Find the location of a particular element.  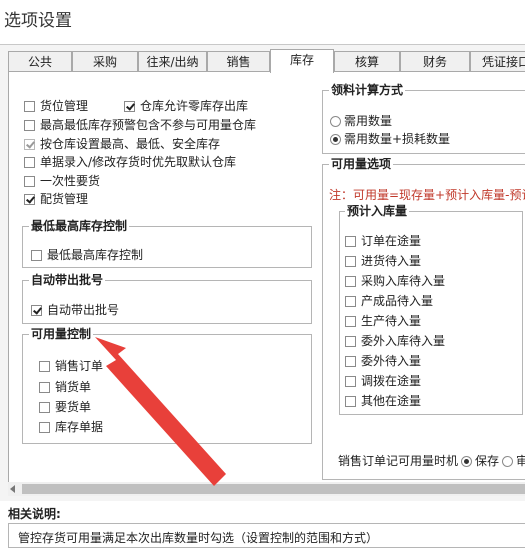

annotation-arrow-shape is located at coordinates (160, 411).